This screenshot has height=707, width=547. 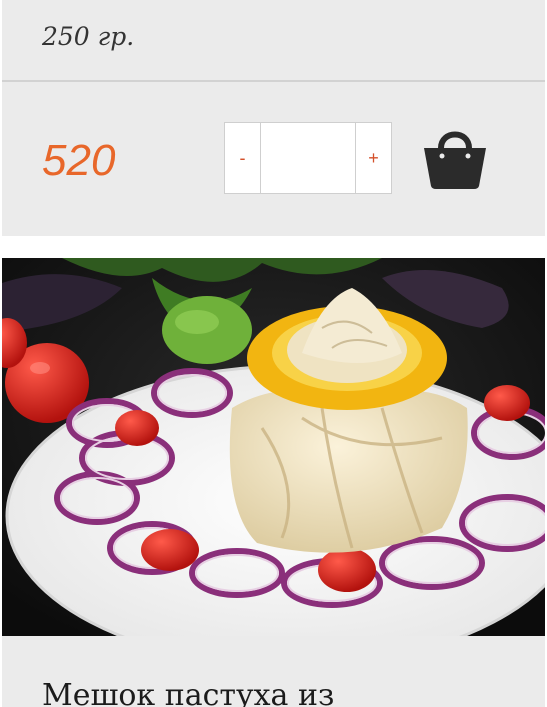 What do you see at coordinates (88, 36) in the screenshot?
I see `product-weight: 250 гр.` at bounding box center [88, 36].